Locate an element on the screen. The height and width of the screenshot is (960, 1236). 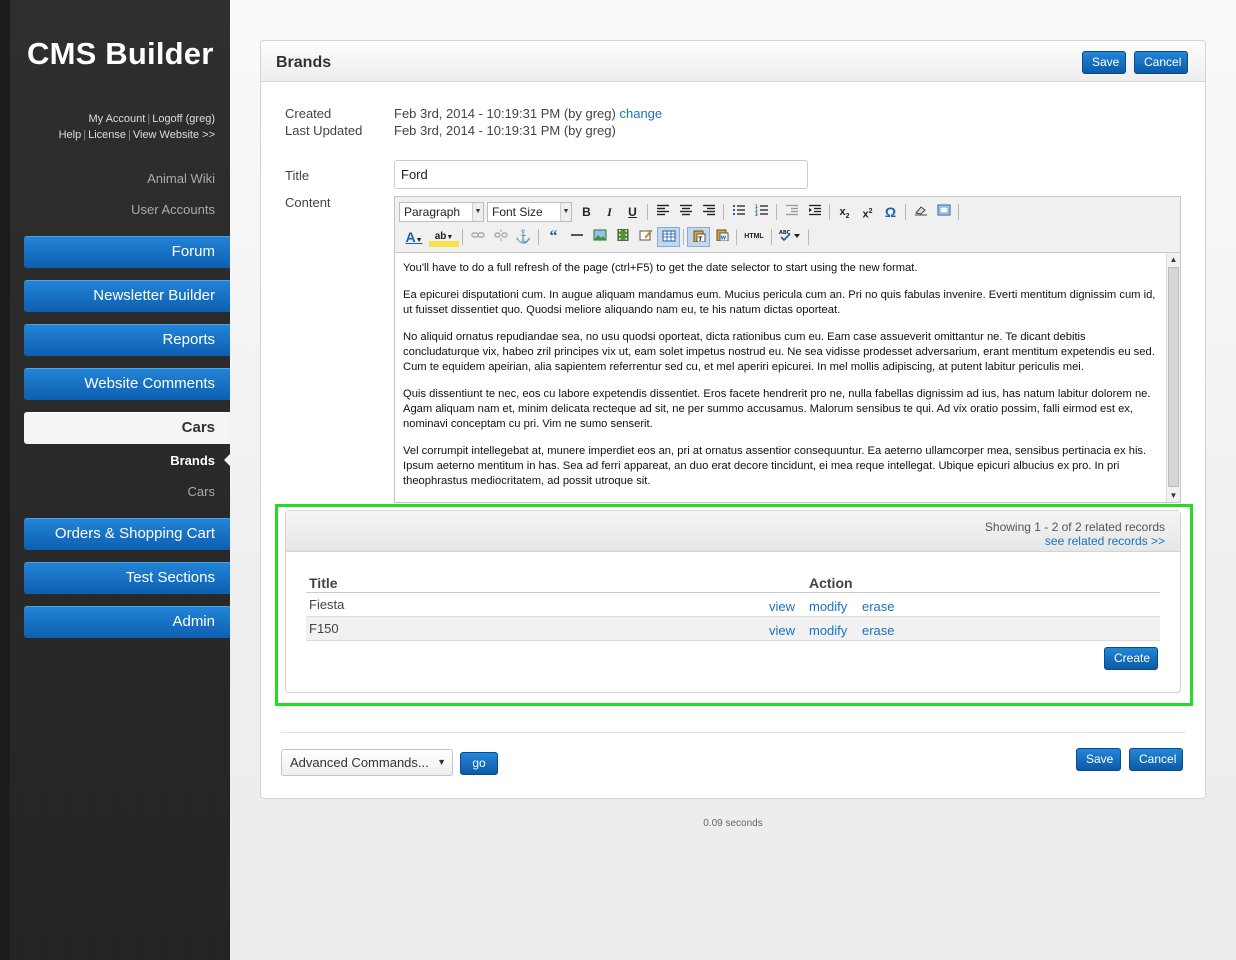
change-date-link: change is located at coordinates (640, 113).